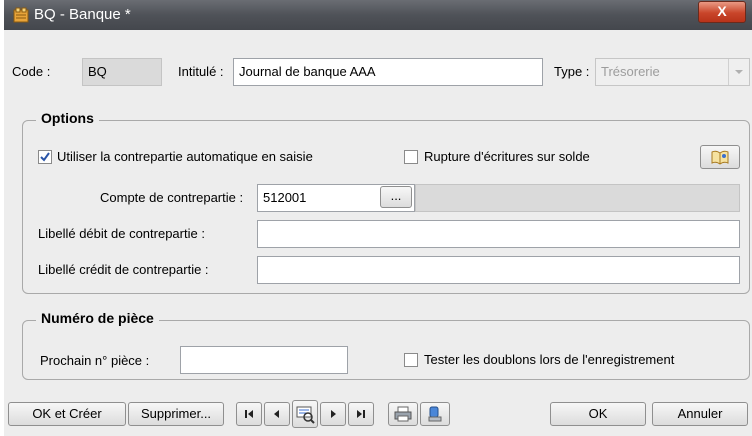 The width and height of the screenshot is (752, 436). I want to click on ok-button: OK, so click(598, 414).